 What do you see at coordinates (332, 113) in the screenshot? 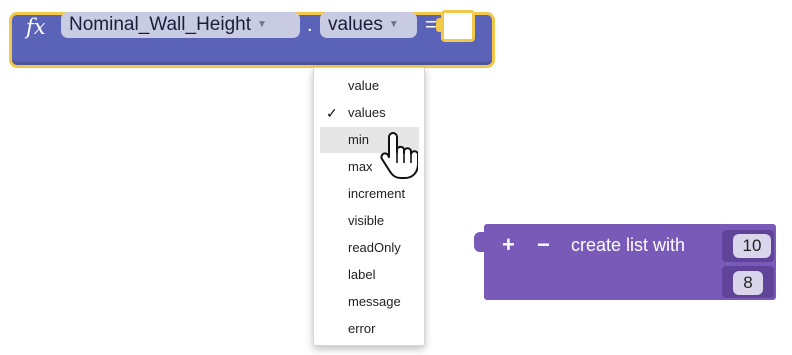
I see `check-icon: ✓` at bounding box center [332, 113].